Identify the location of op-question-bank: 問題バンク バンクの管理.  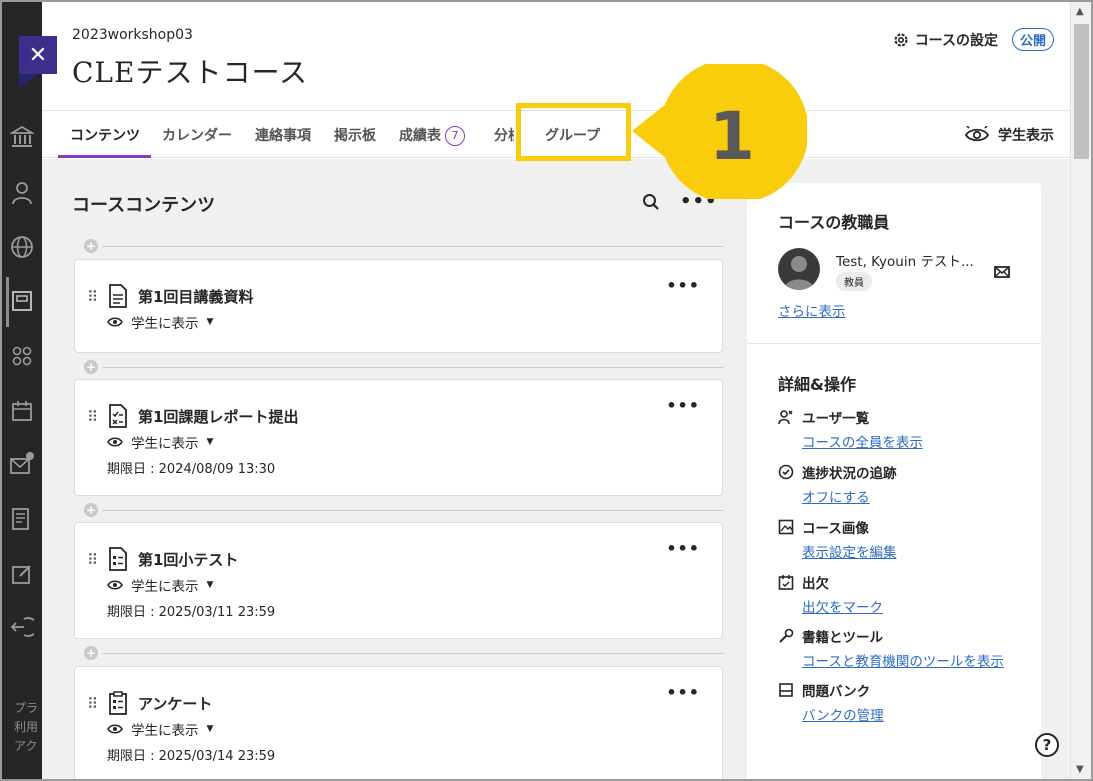
(831, 702).